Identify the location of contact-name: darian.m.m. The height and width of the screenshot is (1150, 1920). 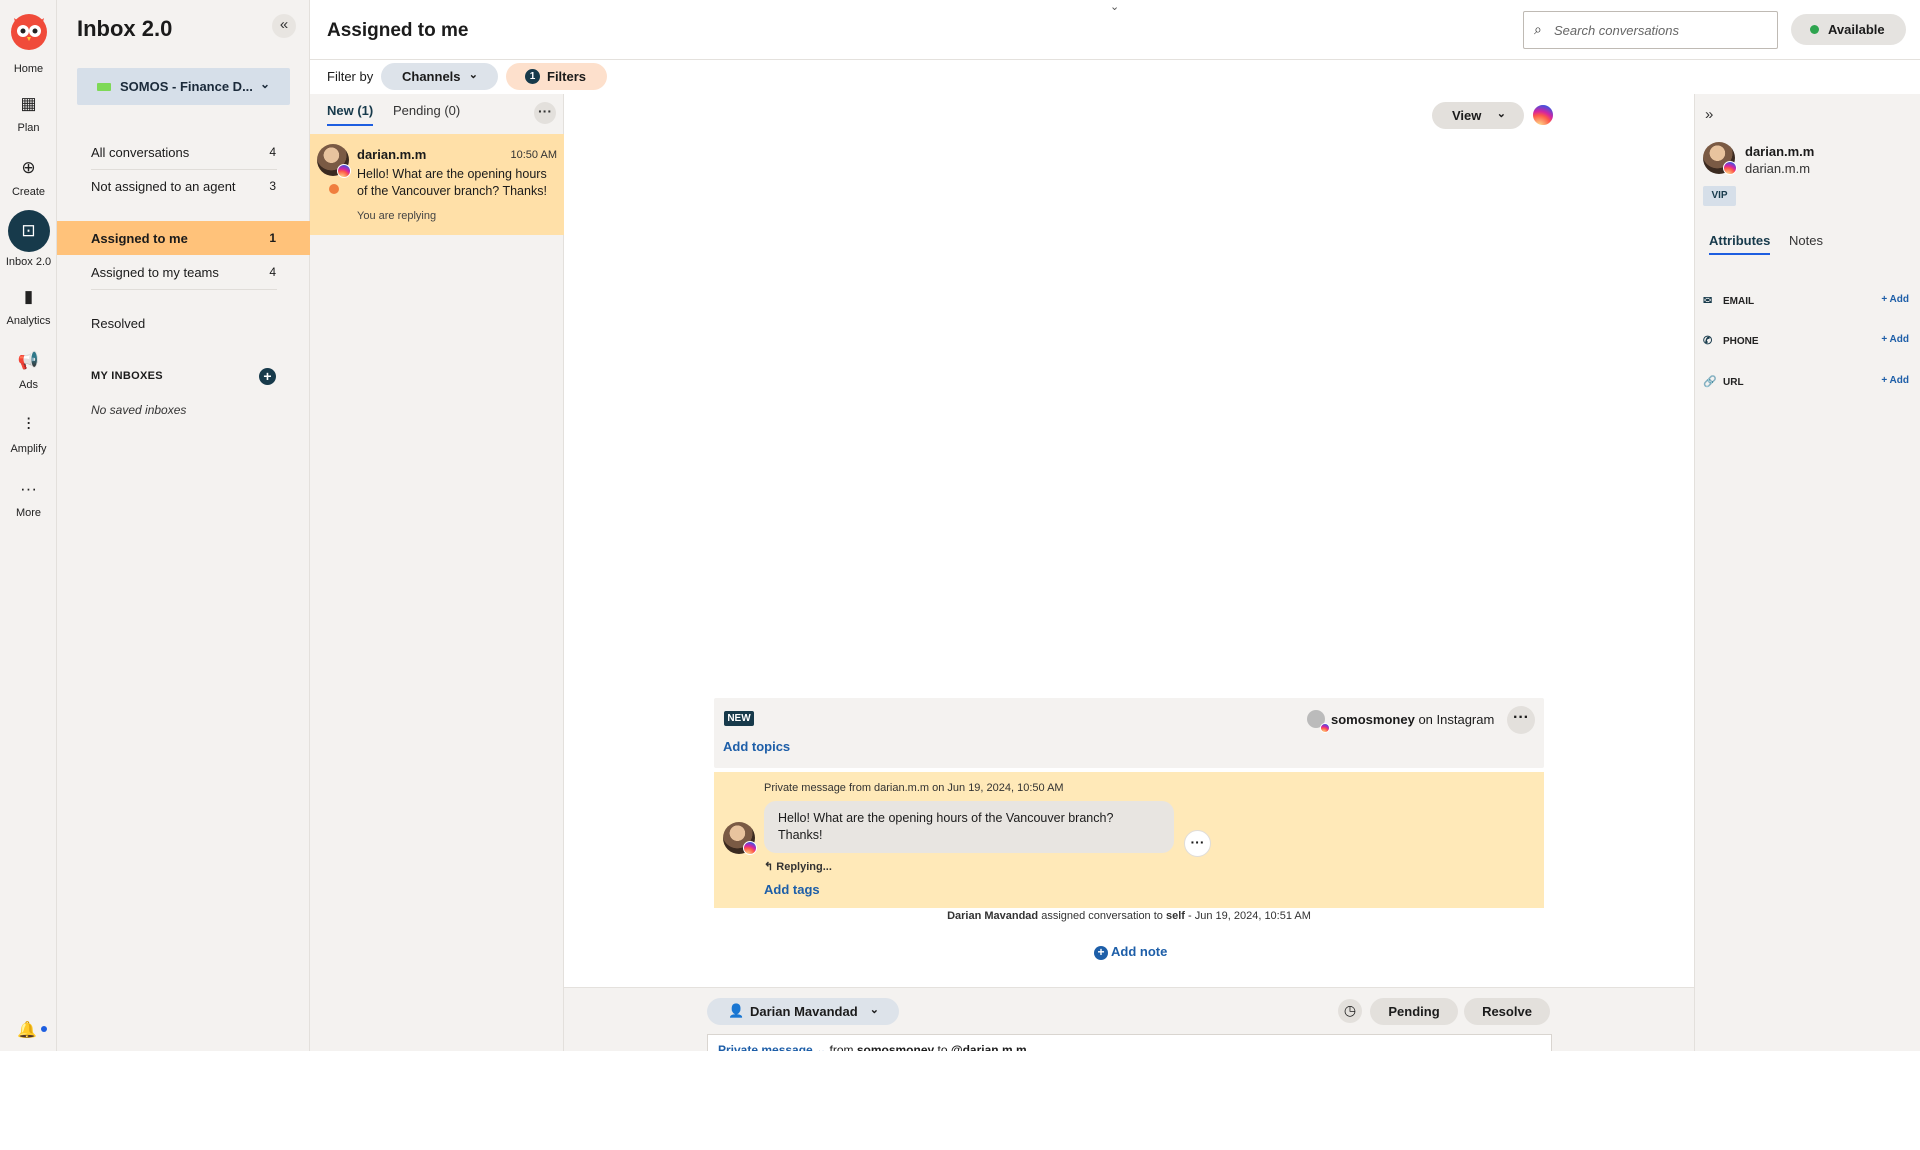
(1780, 151).